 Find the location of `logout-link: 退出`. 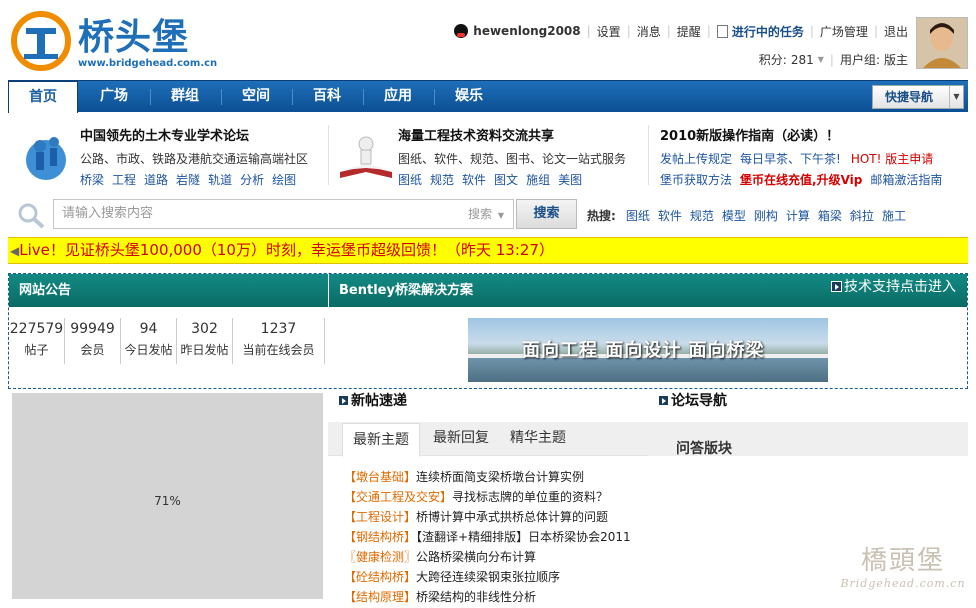

logout-link: 退出 is located at coordinates (896, 31).